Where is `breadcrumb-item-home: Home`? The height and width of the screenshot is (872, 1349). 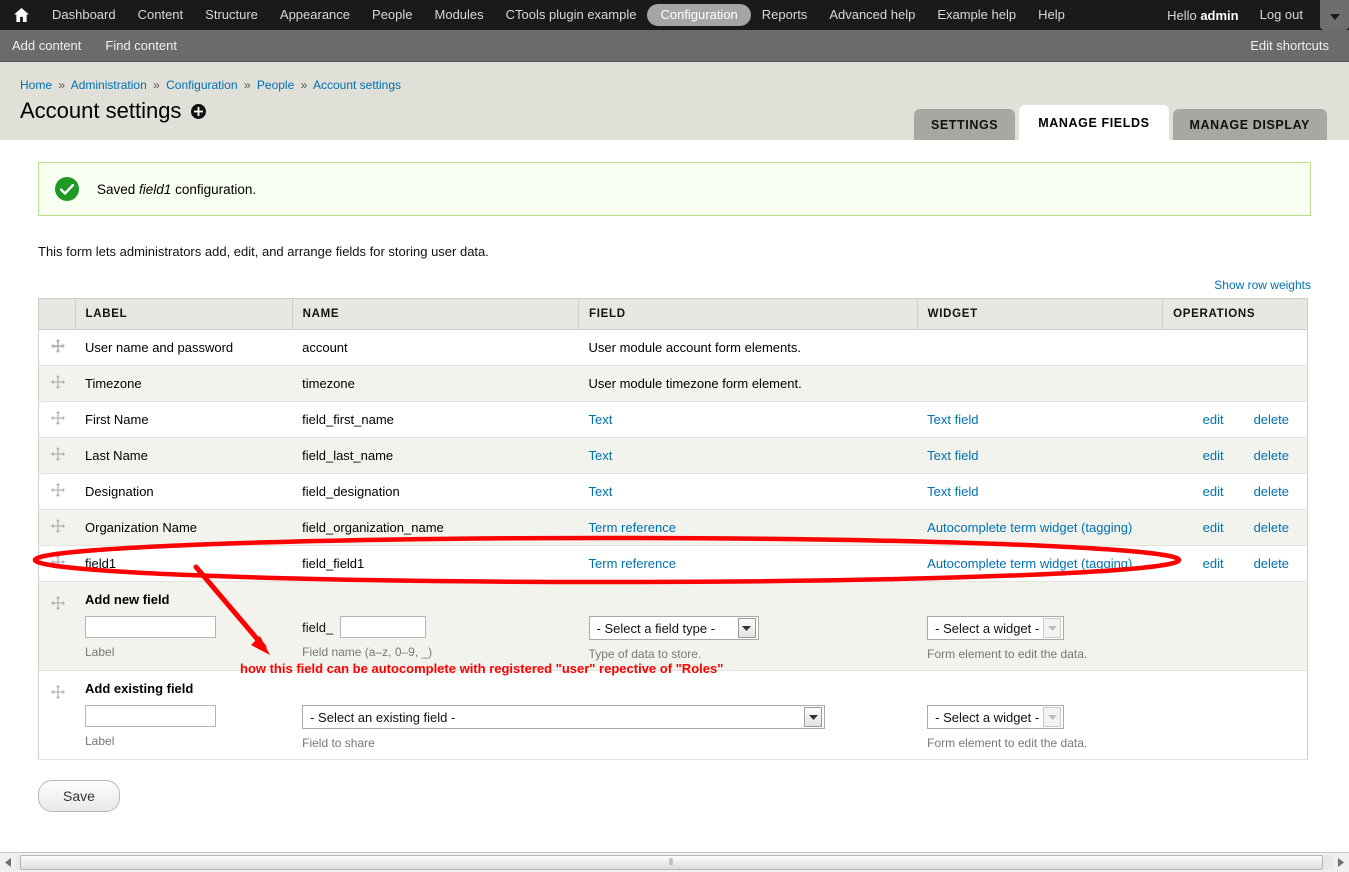 breadcrumb-item-home: Home is located at coordinates (36, 85).